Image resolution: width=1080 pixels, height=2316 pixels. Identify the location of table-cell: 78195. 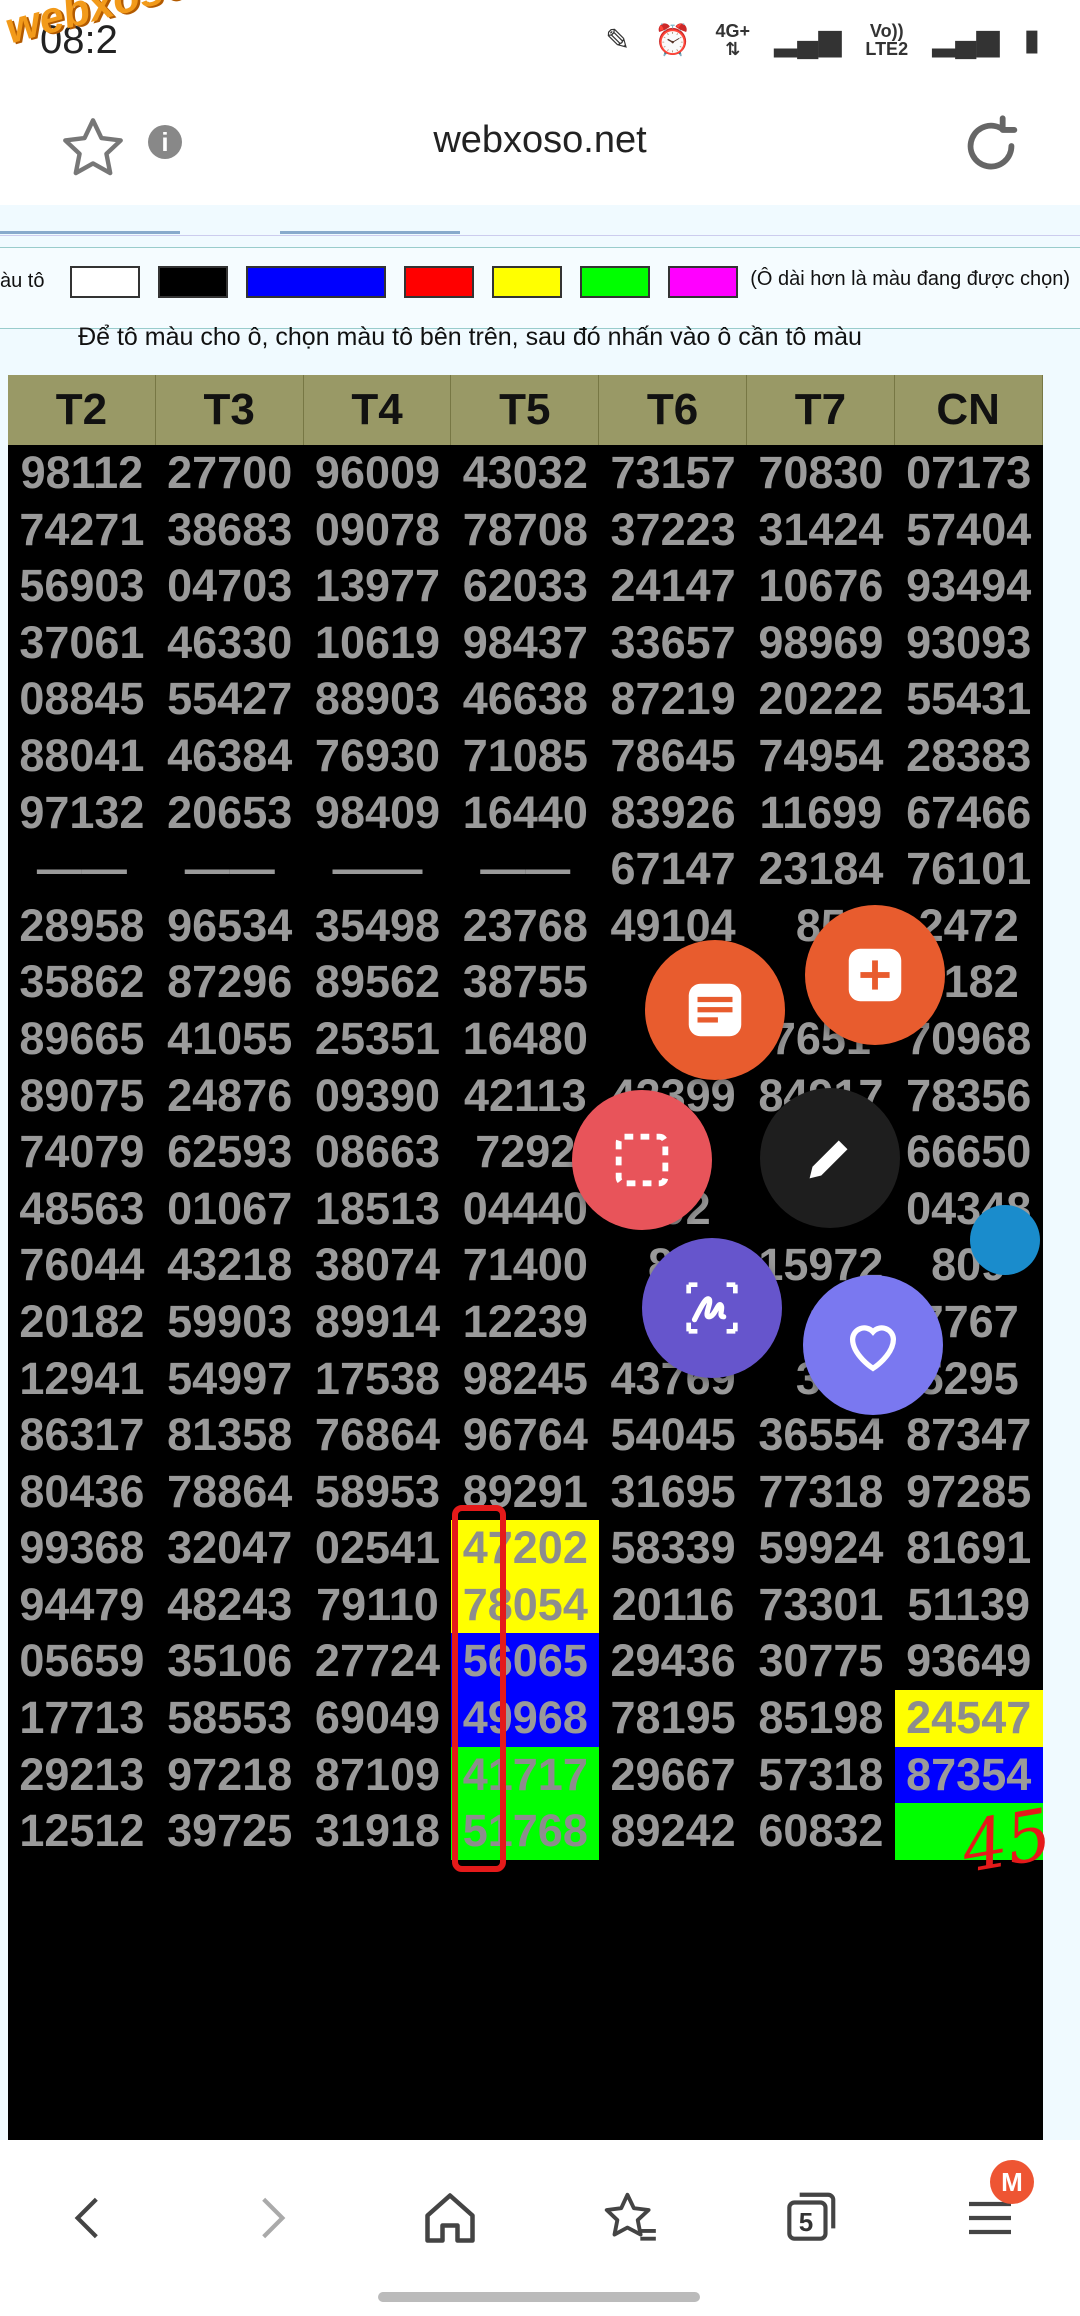
(673, 1718).